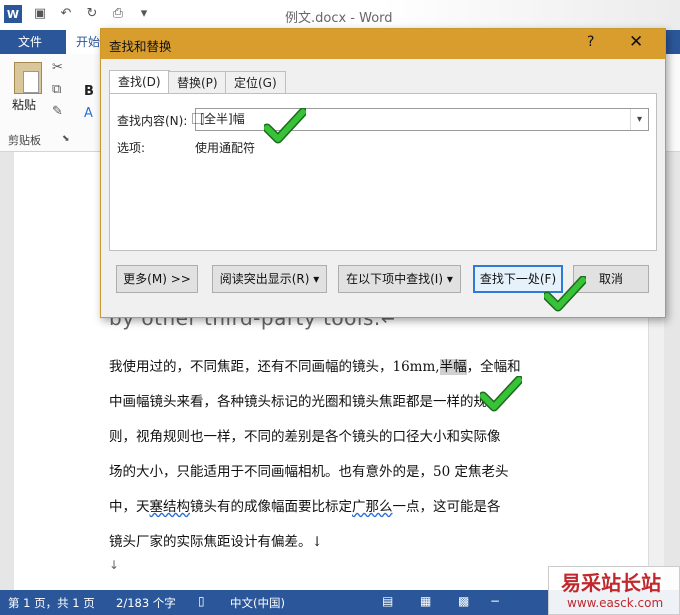  I want to click on language-indicator: 中文(中国), so click(257, 603).